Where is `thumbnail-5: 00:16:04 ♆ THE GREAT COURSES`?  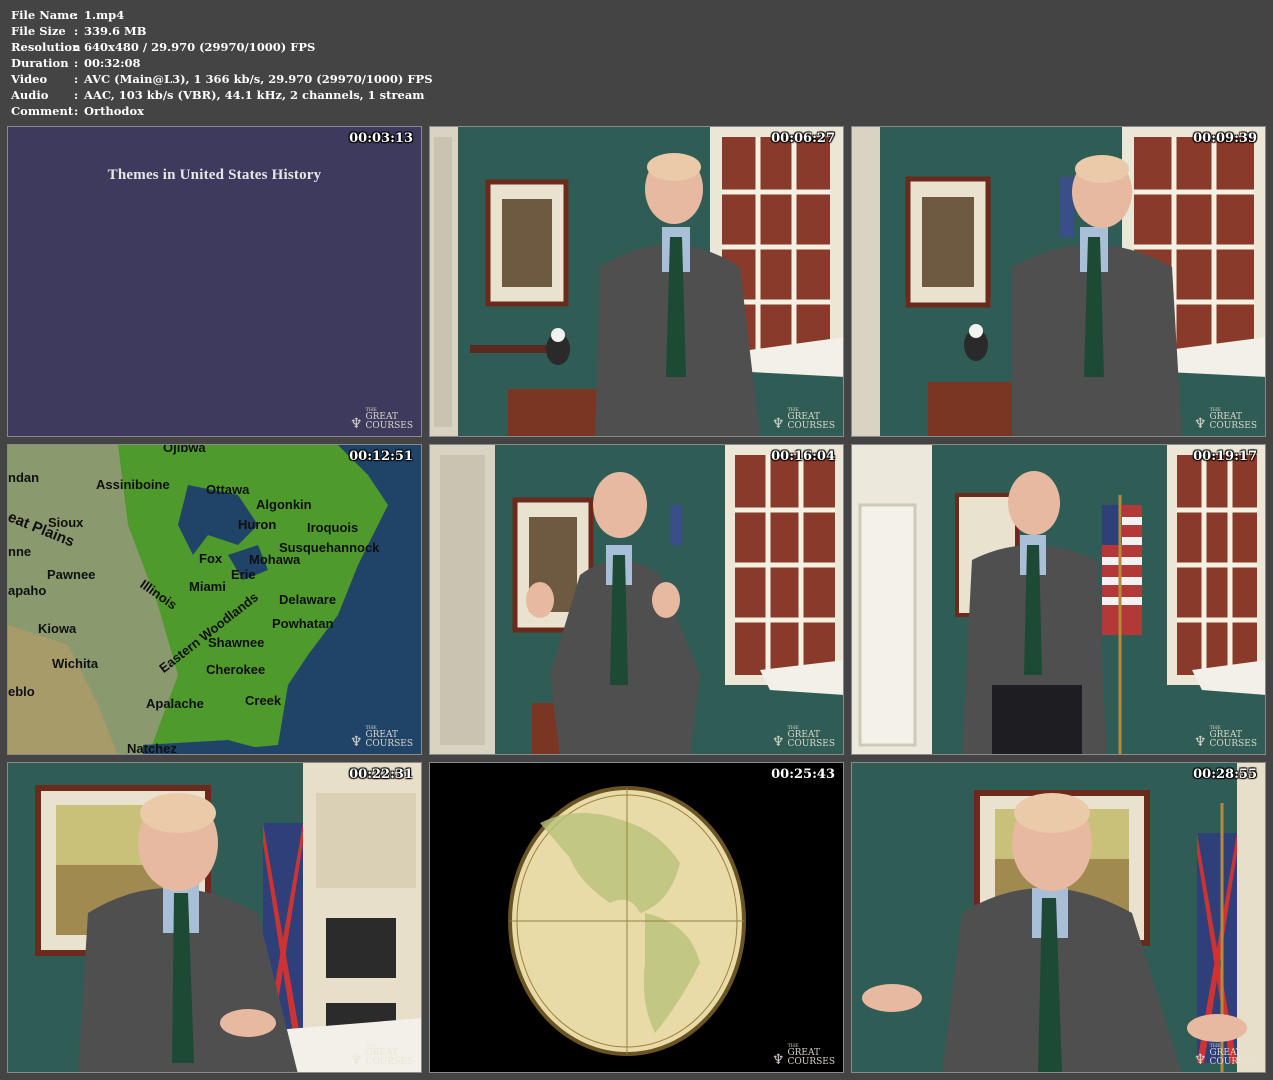
thumbnail-5: 00:16:04 ♆ THE GREAT COURSES is located at coordinates (636, 599).